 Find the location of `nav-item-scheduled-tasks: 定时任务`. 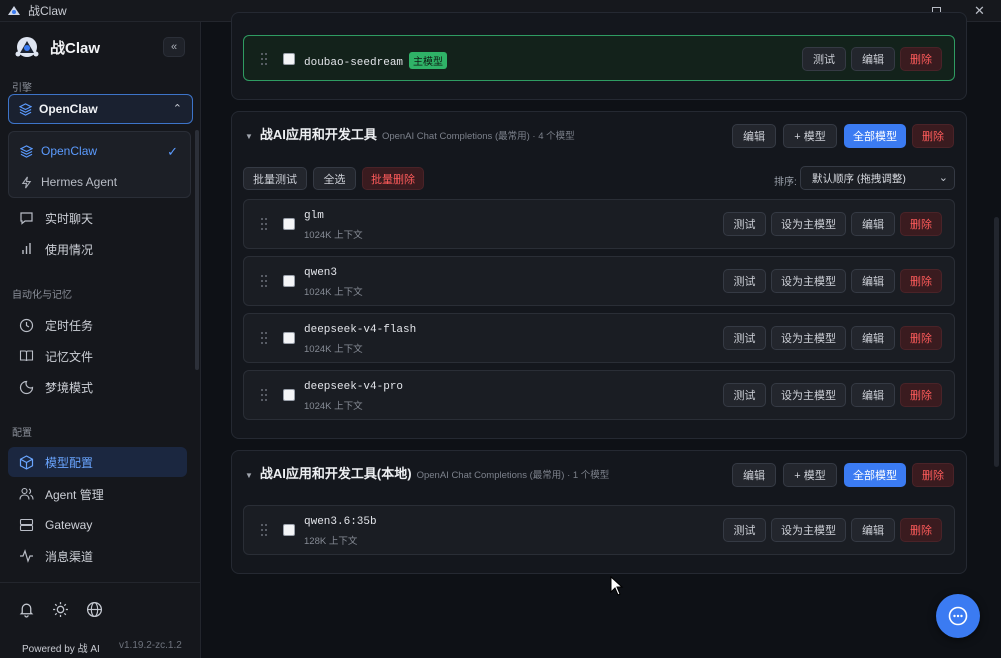

nav-item-scheduled-tasks: 定时任务 is located at coordinates (97, 325).